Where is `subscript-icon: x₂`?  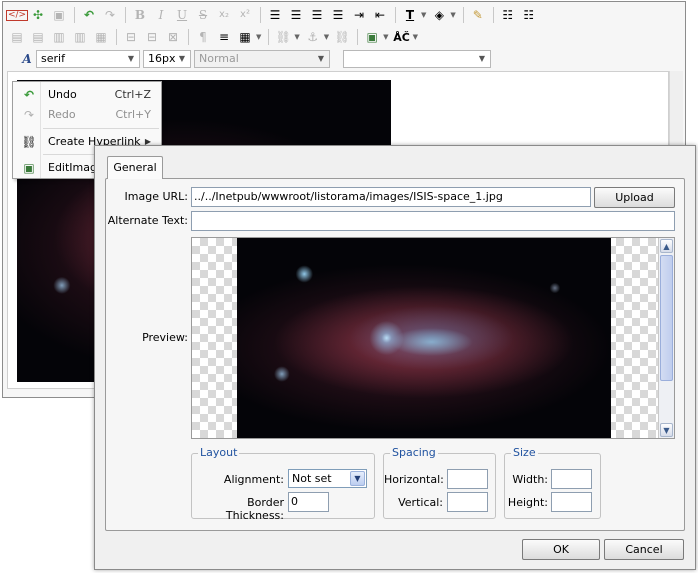 subscript-icon: x₂ is located at coordinates (224, 15).